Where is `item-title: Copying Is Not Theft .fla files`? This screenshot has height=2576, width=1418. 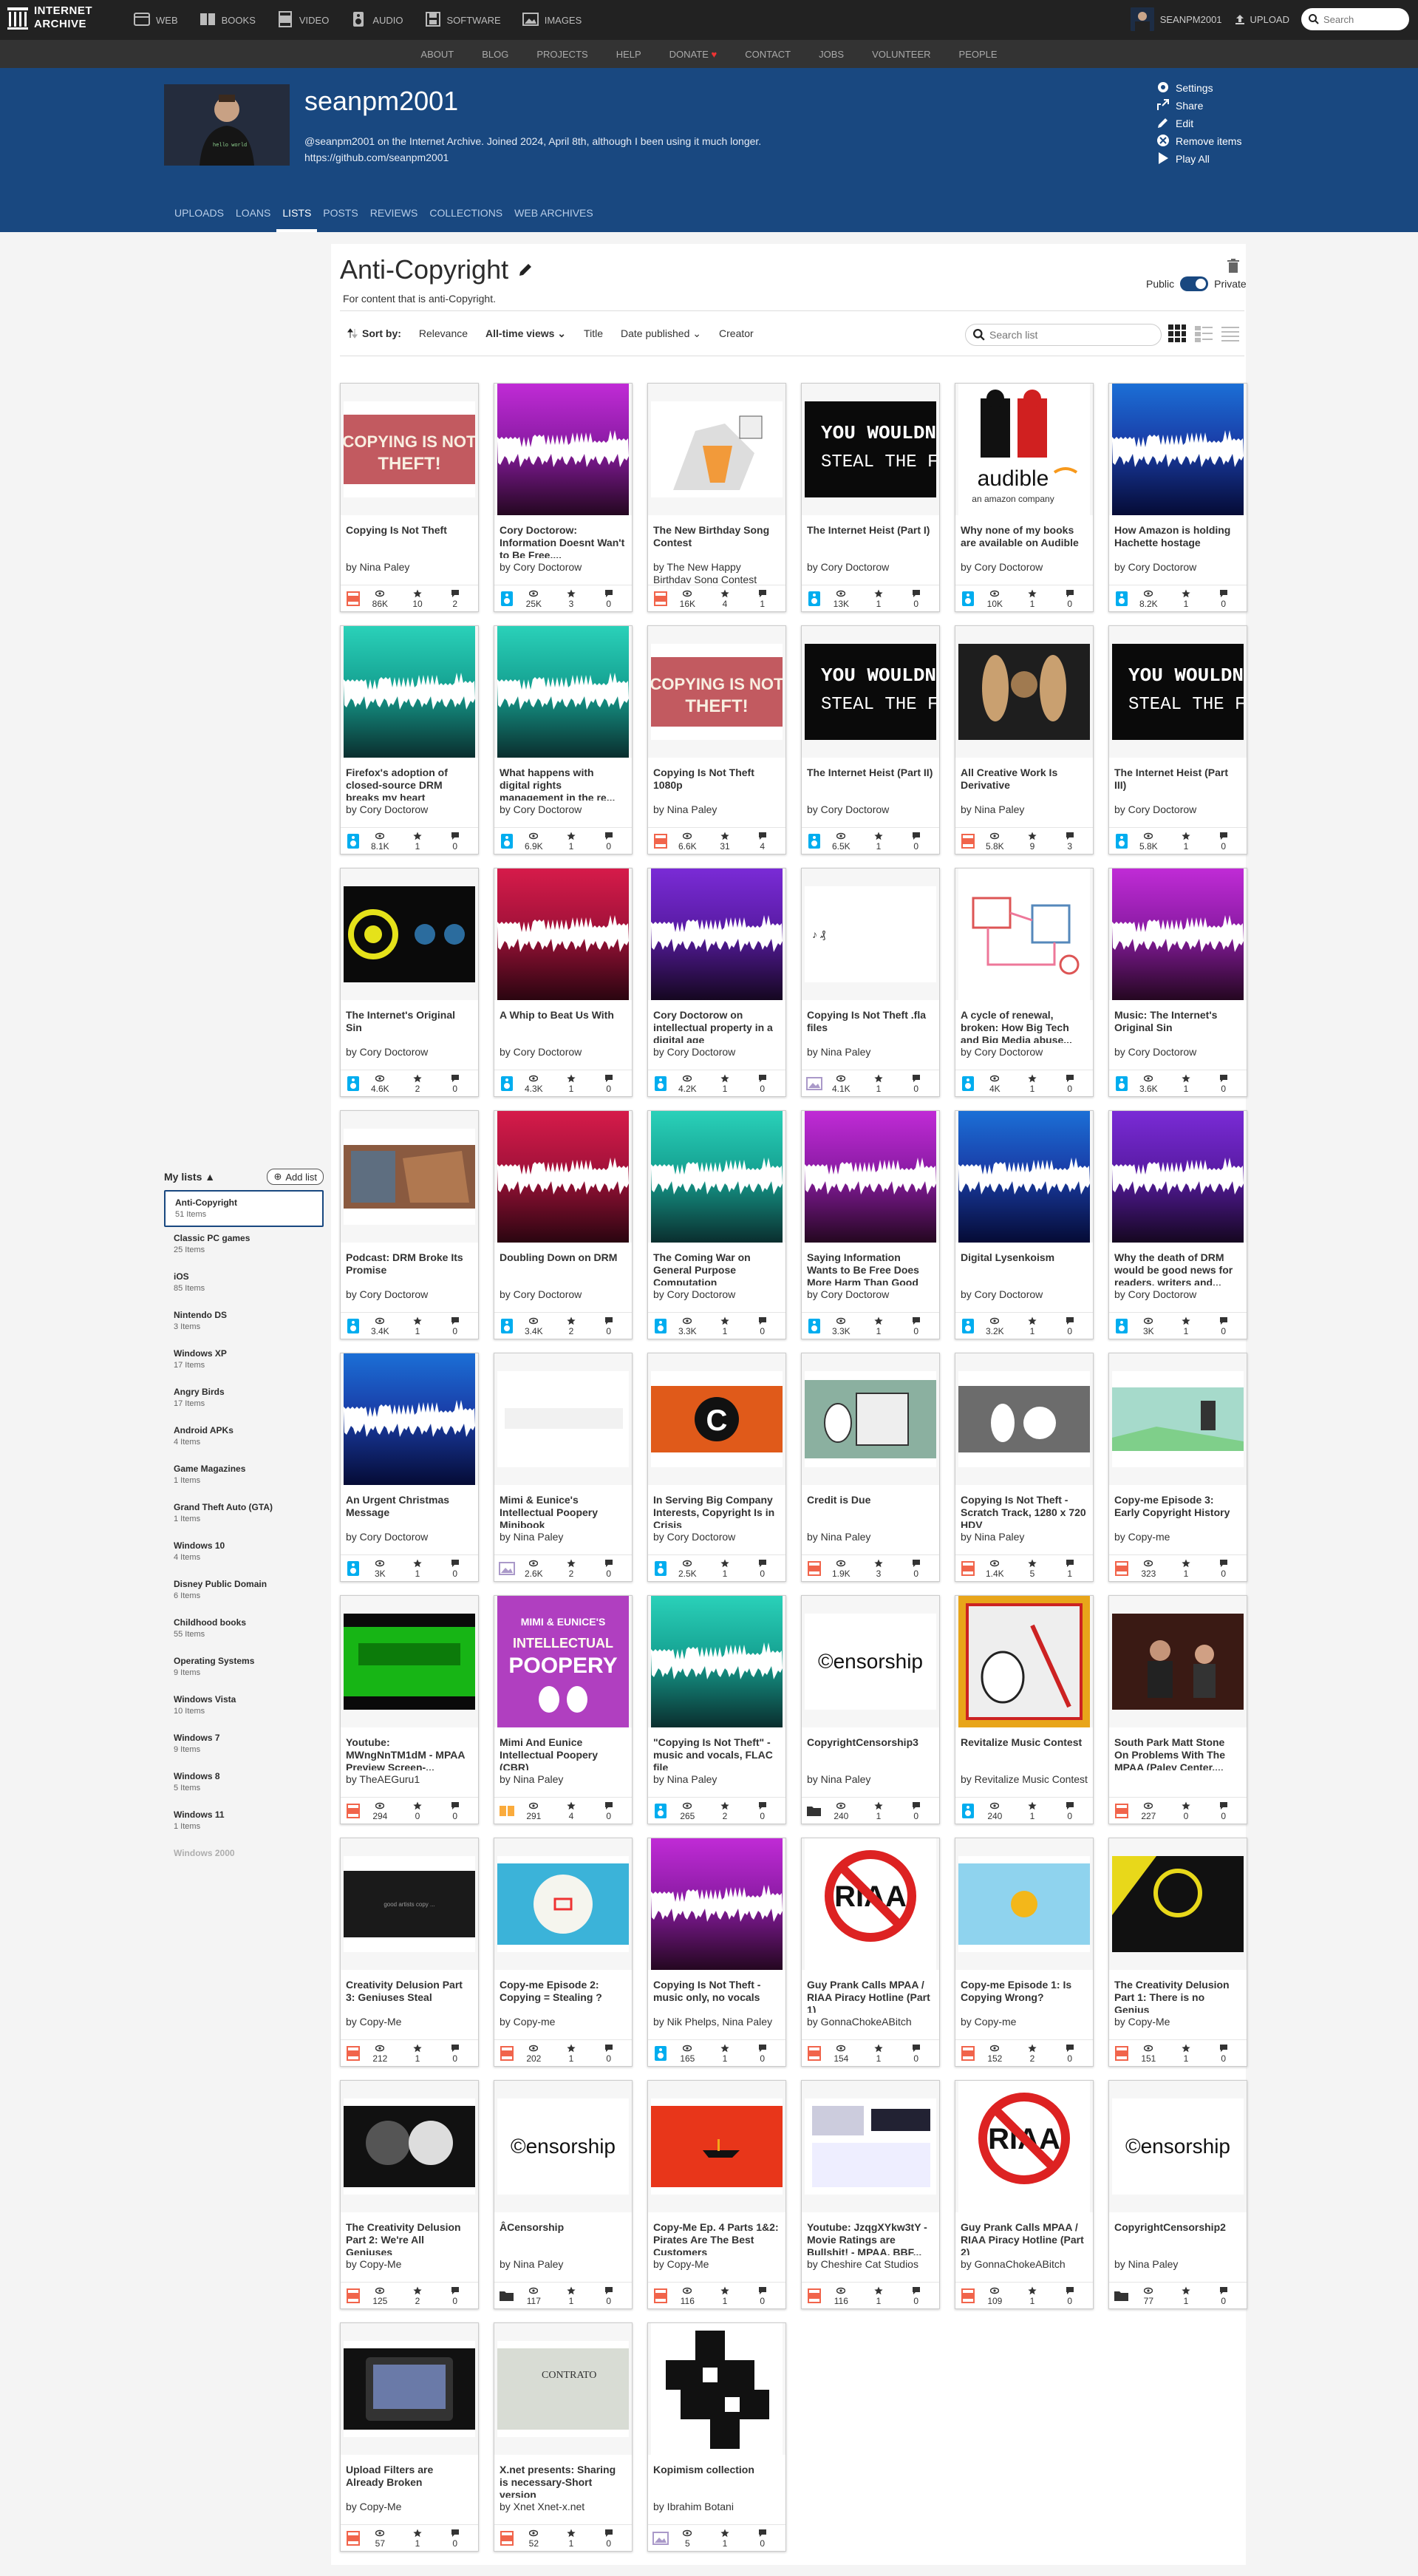
item-title: Copying Is Not Theft .fla files is located at coordinates (870, 1021).